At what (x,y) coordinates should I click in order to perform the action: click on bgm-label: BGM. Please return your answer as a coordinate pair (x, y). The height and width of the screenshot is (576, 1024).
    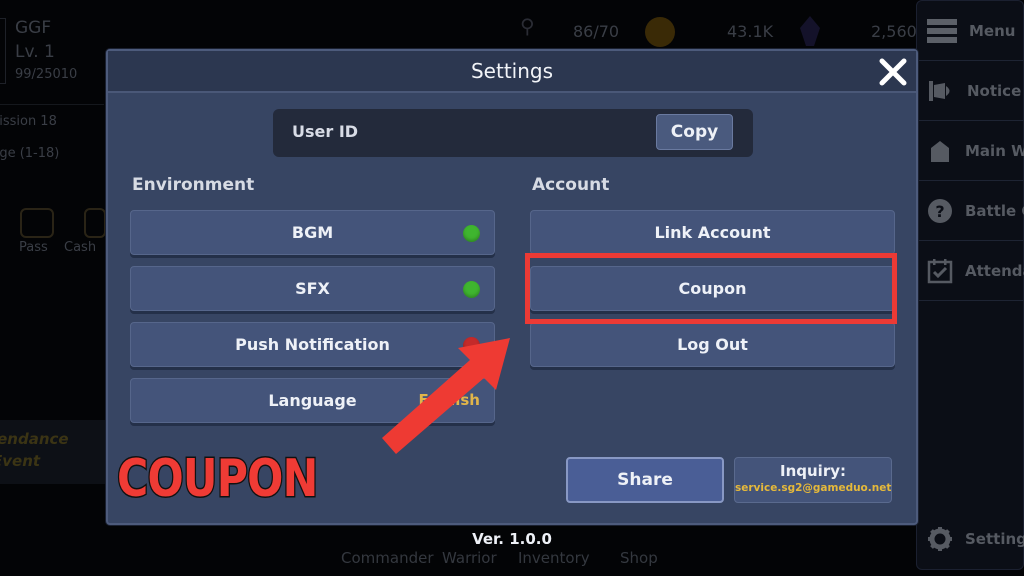
    Looking at the image, I should click on (312, 232).